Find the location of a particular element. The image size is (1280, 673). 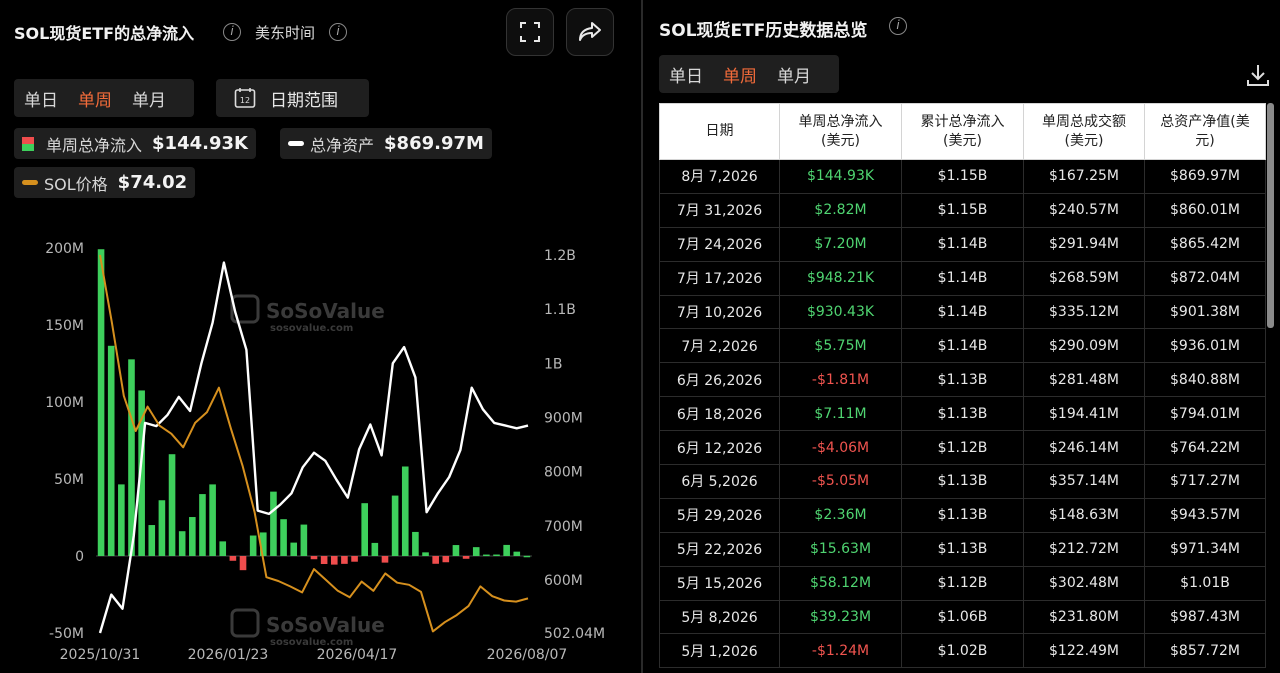

share-button is located at coordinates (590, 32).